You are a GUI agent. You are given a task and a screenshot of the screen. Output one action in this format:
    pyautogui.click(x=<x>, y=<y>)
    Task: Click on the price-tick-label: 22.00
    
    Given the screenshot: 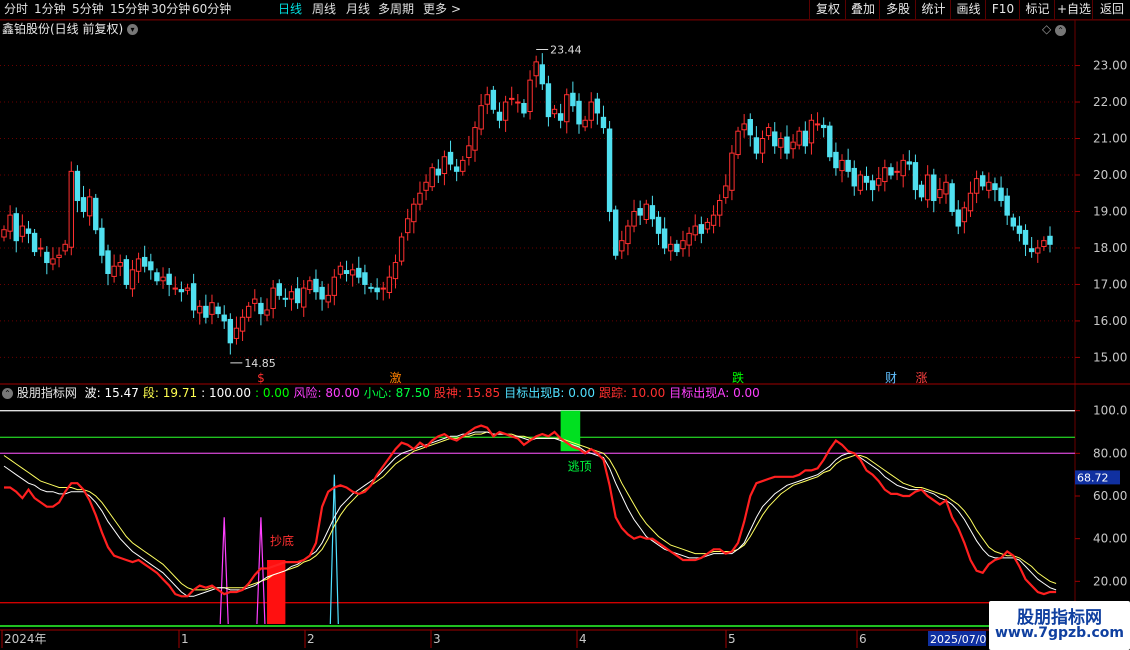 What is the action you would take?
    pyautogui.click(x=1110, y=102)
    